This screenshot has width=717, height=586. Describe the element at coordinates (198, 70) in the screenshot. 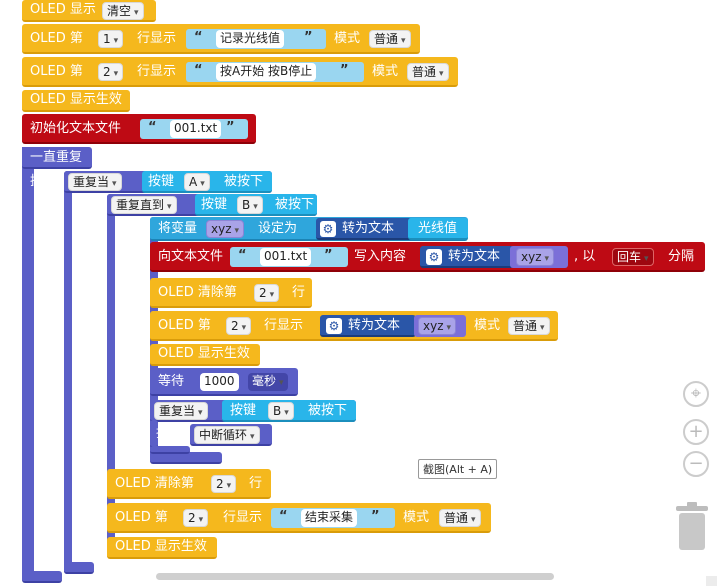

I see `open-quote-icon: “` at that location.